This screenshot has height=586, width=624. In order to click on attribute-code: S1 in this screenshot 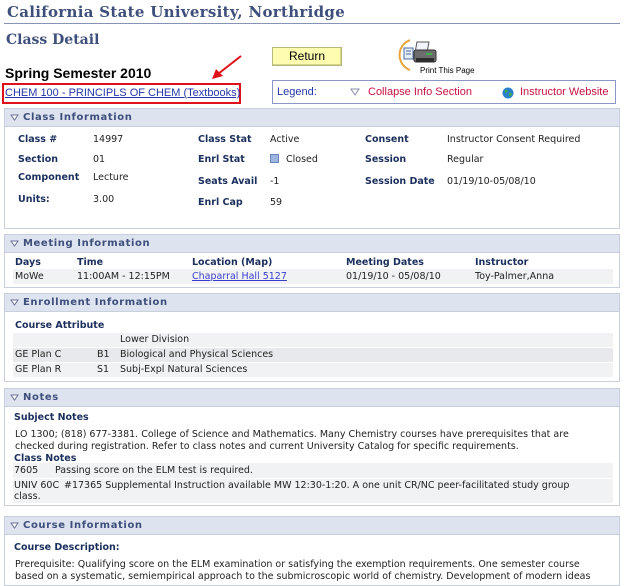, I will do `click(103, 369)`.